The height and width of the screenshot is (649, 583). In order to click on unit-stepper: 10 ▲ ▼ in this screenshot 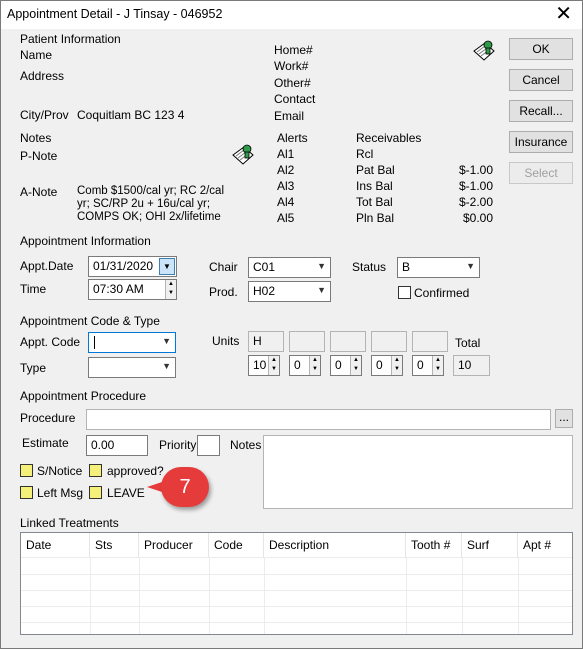, I will do `click(264, 365)`.